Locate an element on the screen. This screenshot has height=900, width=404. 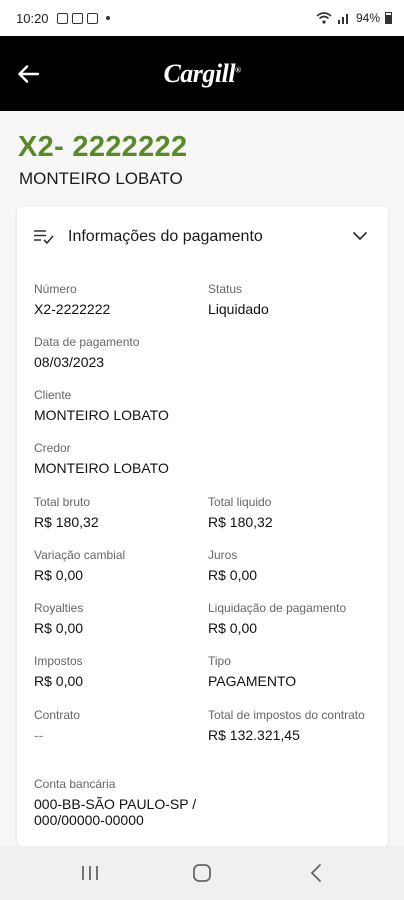
battery-icon is located at coordinates (388, 18).